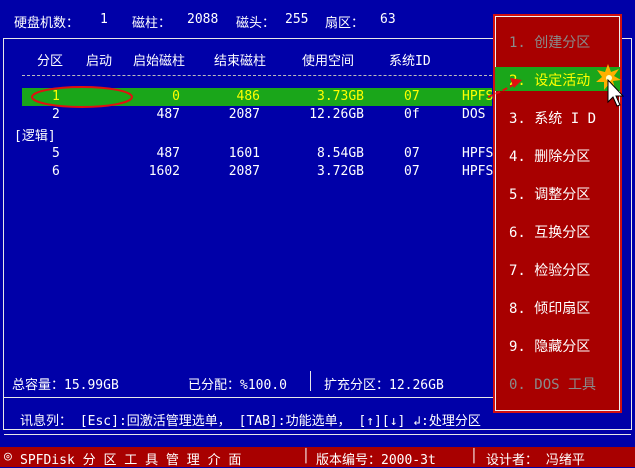  I want to click on annotation-overlay, so click(328, 86).